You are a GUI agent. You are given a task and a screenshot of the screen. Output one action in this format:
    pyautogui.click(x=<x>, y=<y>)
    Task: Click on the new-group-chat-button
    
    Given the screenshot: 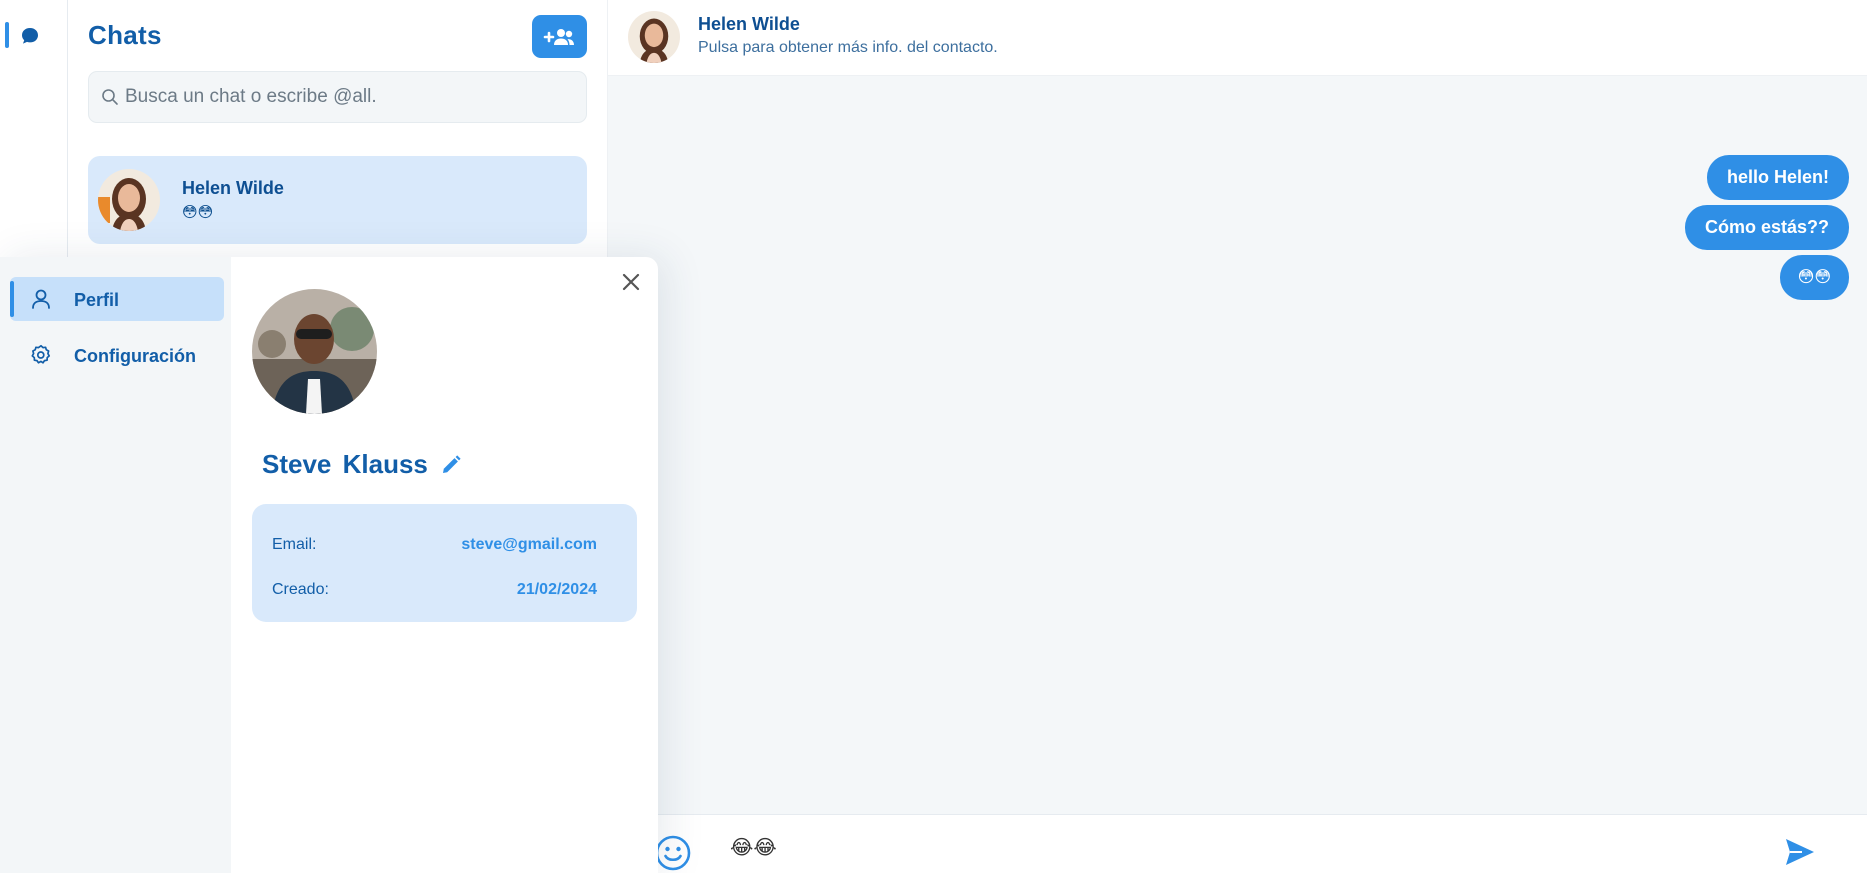 What is the action you would take?
    pyautogui.click(x=559, y=36)
    